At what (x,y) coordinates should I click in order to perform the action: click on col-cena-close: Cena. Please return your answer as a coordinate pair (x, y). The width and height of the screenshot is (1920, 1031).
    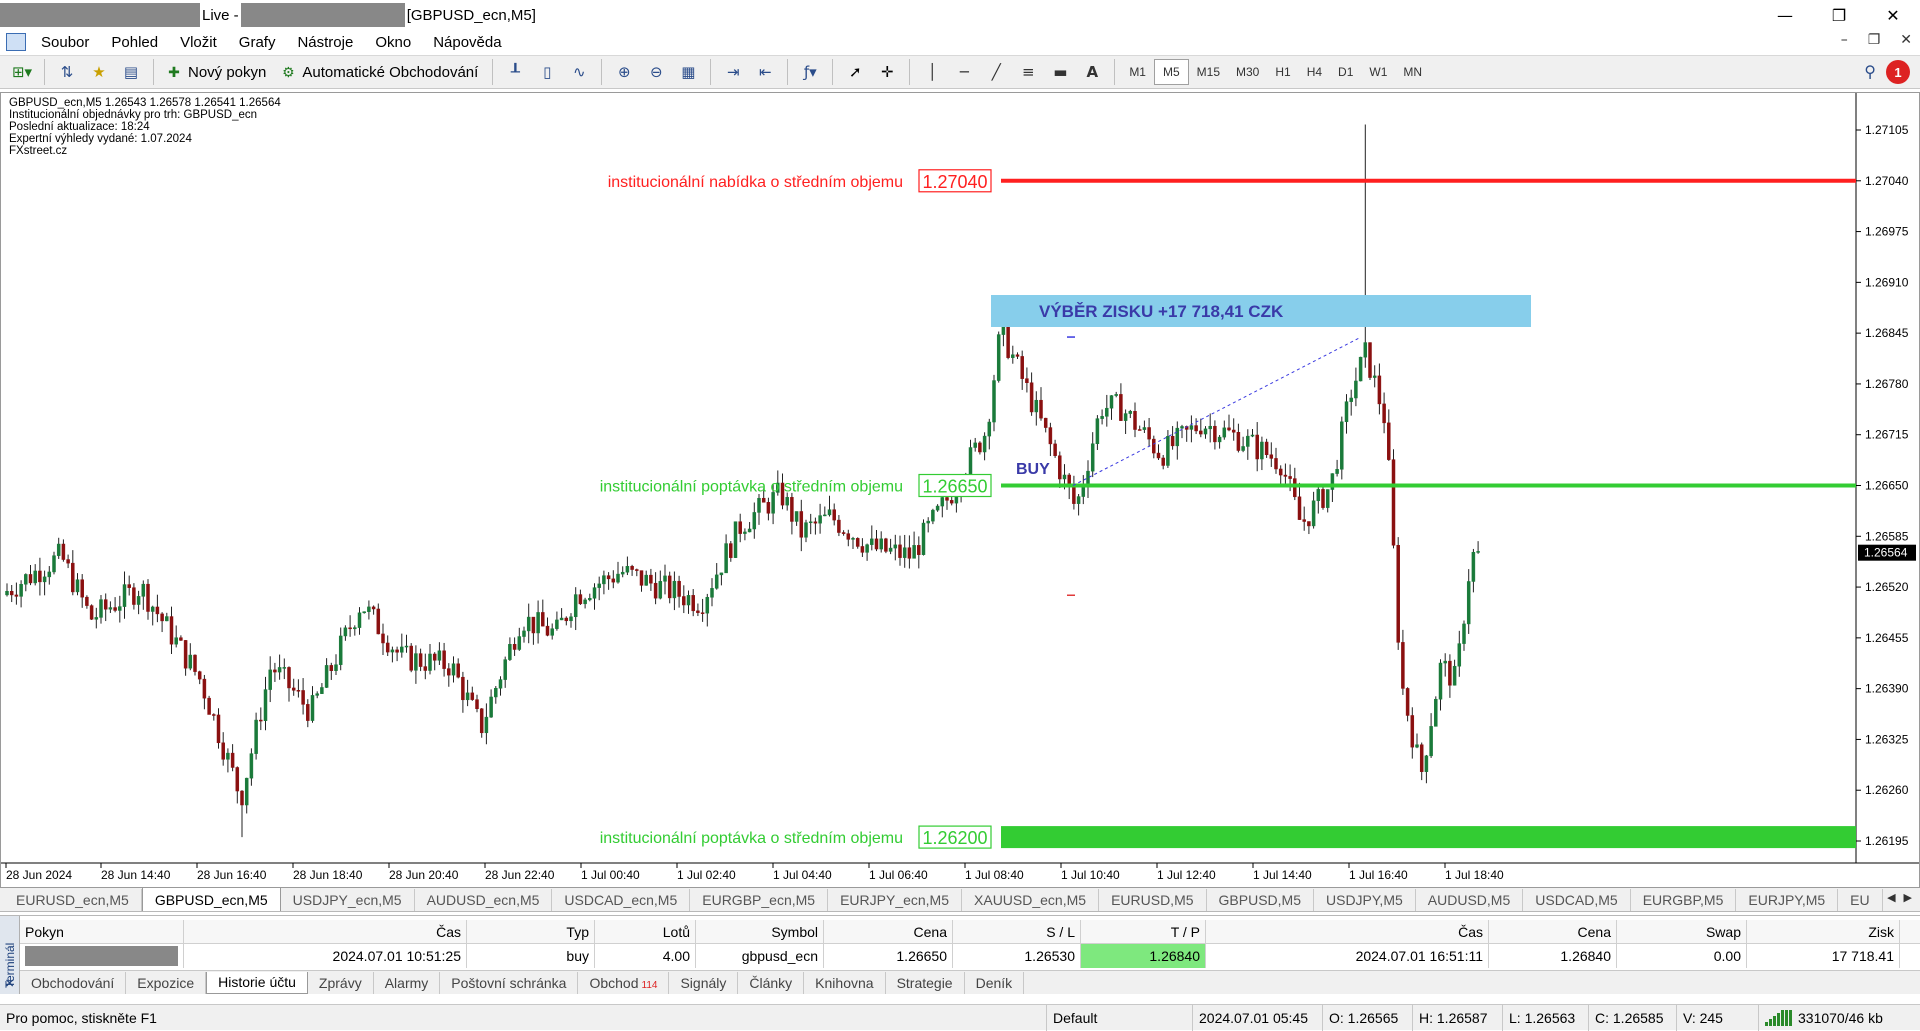
    Looking at the image, I should click on (1553, 932).